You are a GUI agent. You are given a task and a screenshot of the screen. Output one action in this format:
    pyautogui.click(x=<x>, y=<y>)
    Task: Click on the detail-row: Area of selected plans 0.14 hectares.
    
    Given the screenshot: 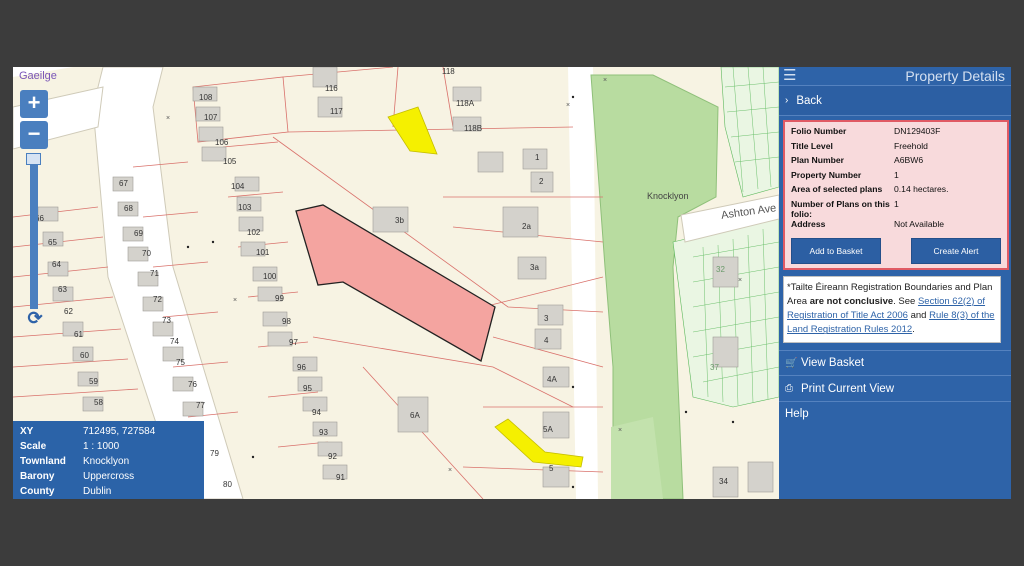 What is the action you would take?
    pyautogui.click(x=896, y=191)
    